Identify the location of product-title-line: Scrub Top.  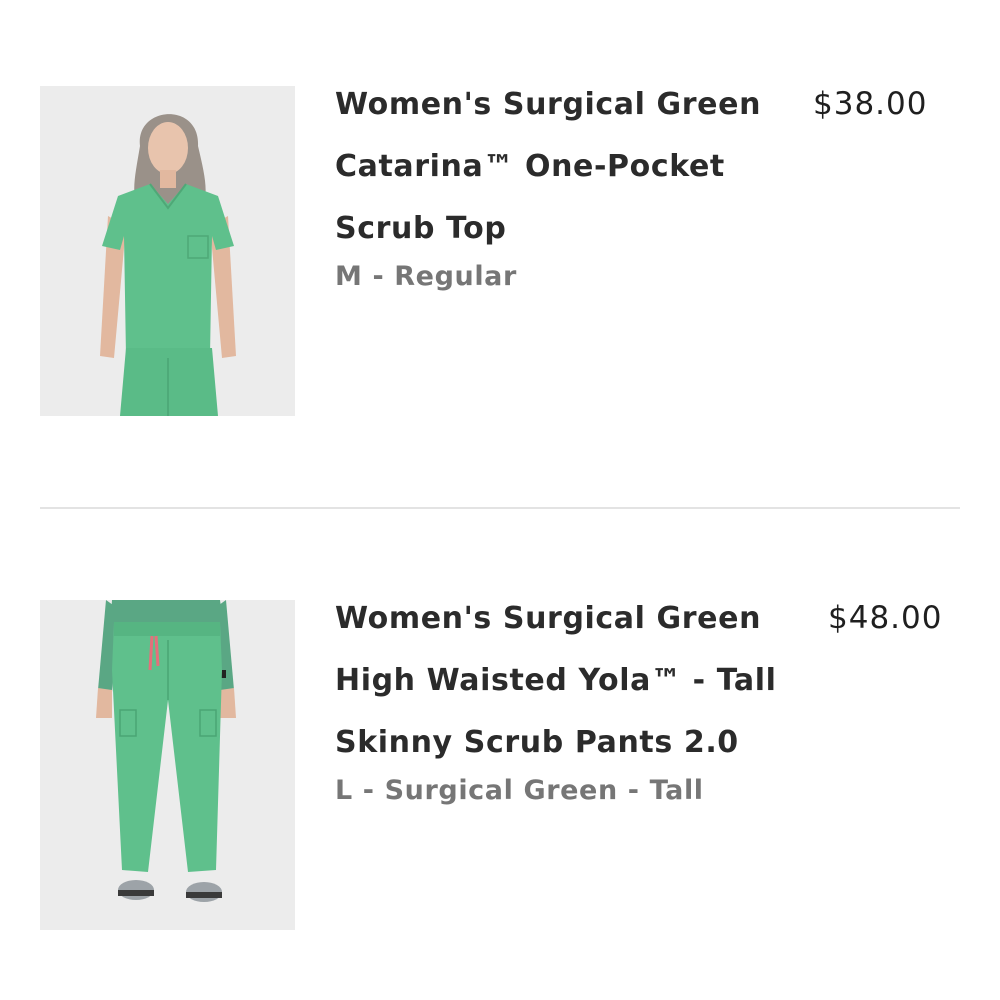
(421, 228).